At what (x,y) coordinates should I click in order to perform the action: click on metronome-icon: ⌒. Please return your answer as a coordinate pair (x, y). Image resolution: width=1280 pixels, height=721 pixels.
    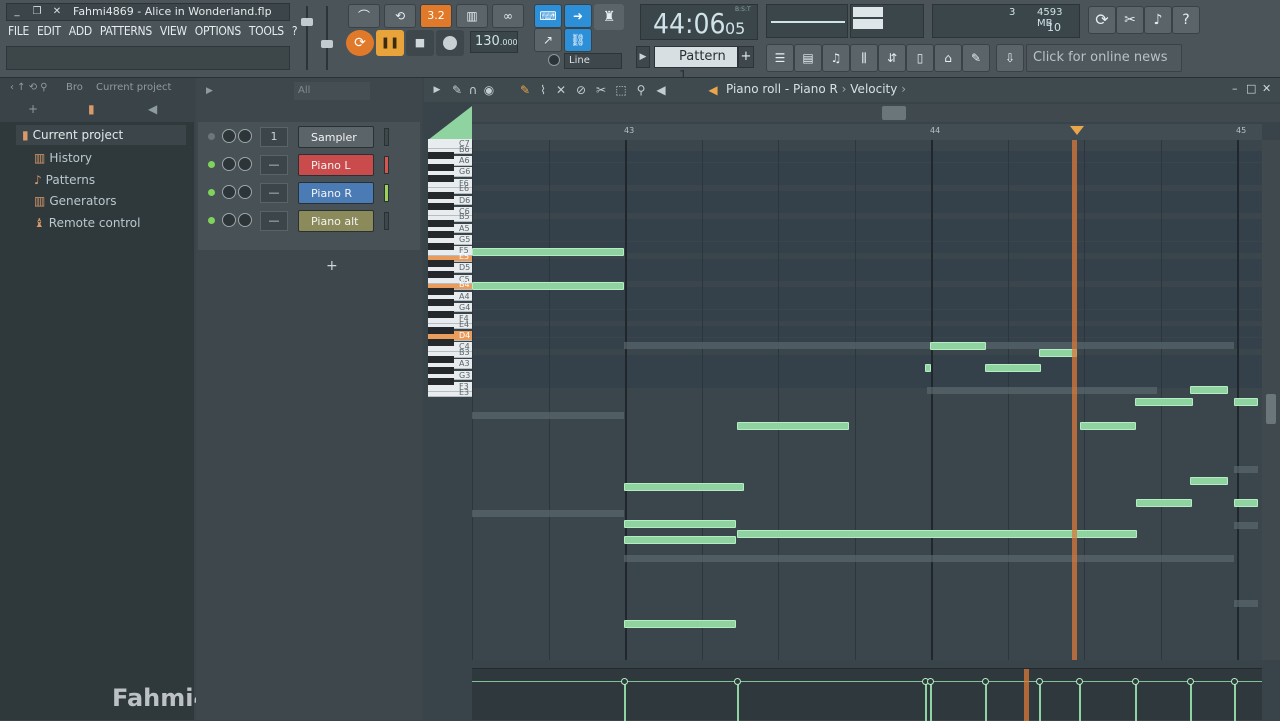
    Looking at the image, I should click on (364, 16).